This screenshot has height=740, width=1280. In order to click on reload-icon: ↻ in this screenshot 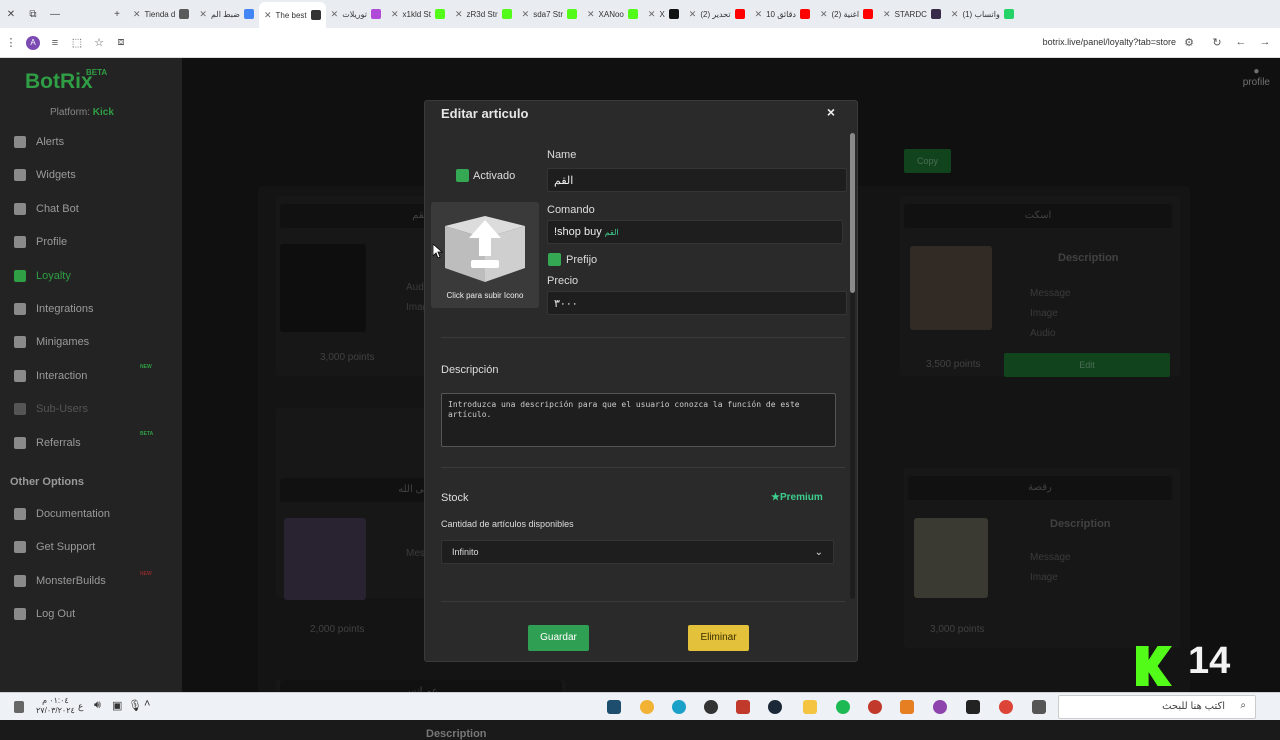, I will do `click(1217, 42)`.